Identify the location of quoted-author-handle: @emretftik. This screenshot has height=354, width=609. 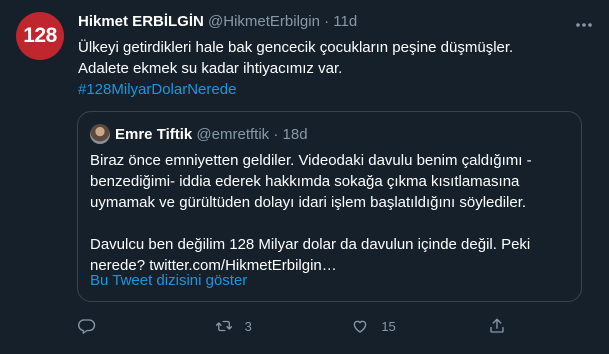
(232, 134).